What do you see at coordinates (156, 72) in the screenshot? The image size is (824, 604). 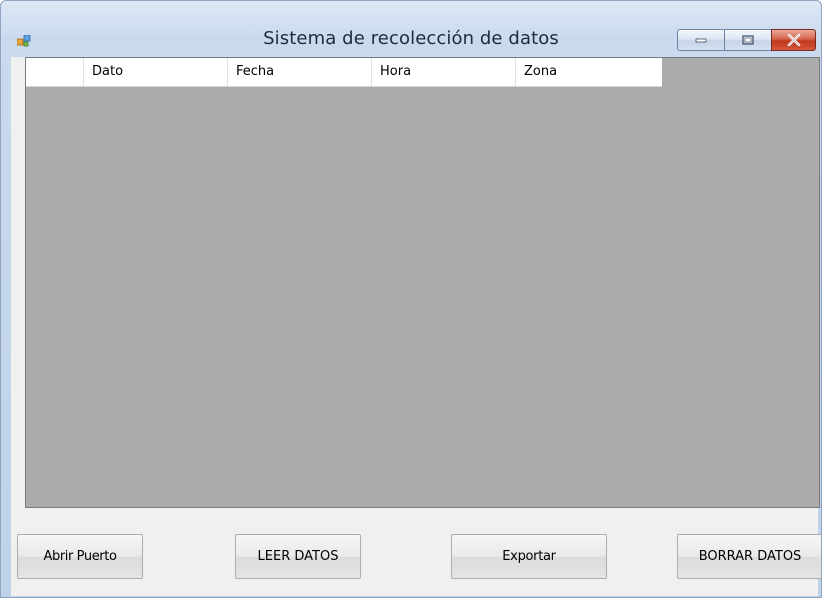 I see `column-header-dato: Dato` at bounding box center [156, 72].